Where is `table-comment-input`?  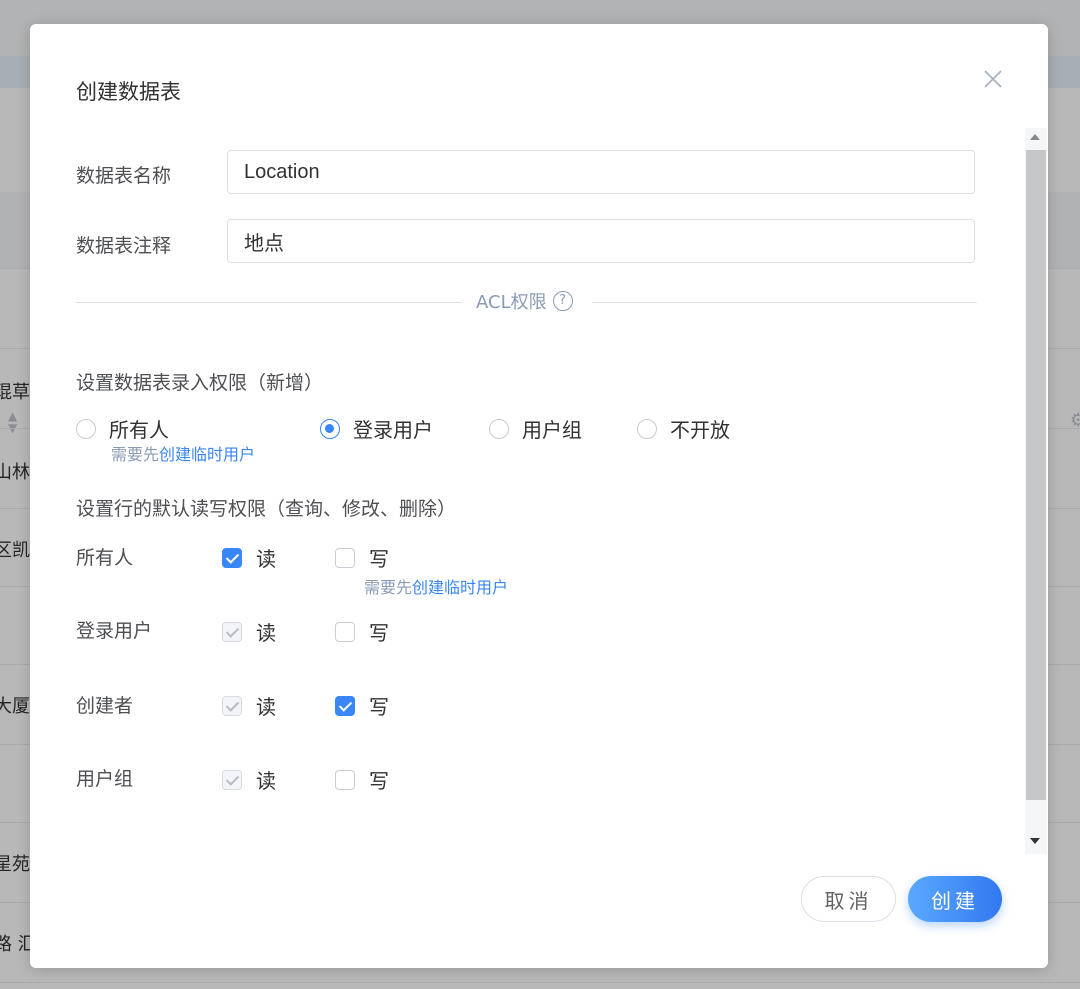
table-comment-input is located at coordinates (601, 241).